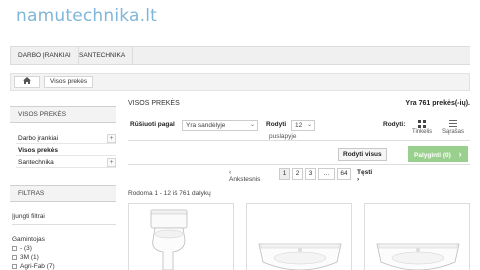 The height and width of the screenshot is (270, 480). Describe the element at coordinates (297, 174) in the screenshot. I see `page-2: 2` at that location.